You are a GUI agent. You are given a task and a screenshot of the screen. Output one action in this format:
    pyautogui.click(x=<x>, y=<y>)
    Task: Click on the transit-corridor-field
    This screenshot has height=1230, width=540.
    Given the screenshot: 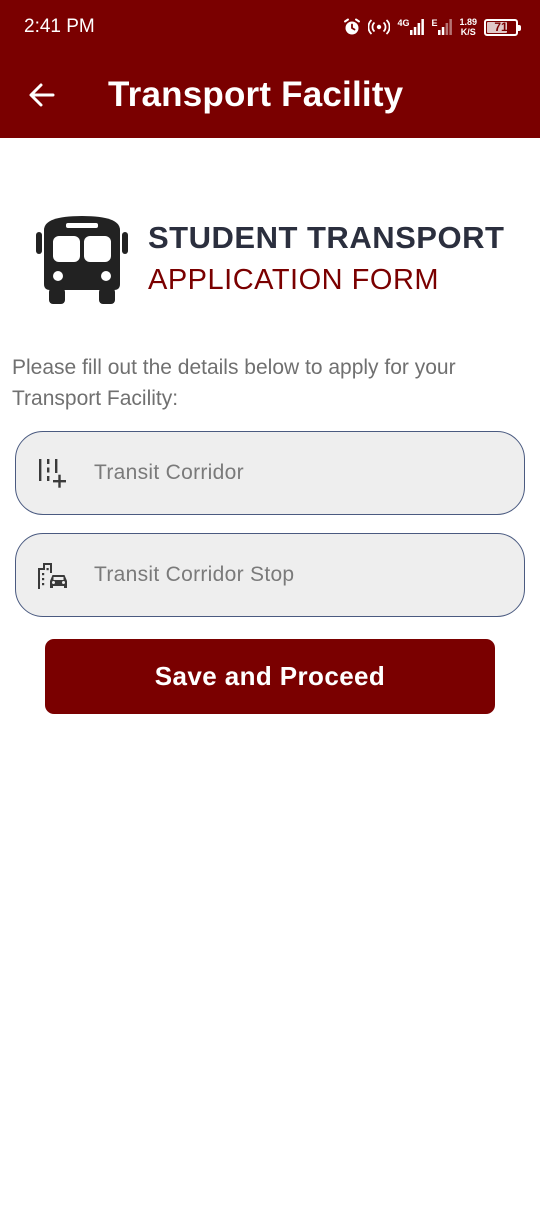 What is the action you would take?
    pyautogui.click(x=270, y=473)
    